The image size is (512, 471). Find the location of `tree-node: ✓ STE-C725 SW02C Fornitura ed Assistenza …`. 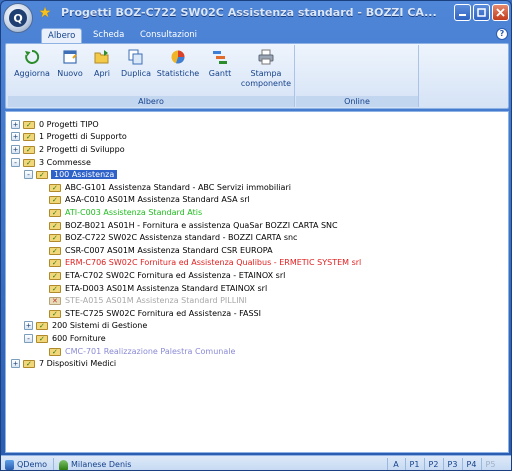

tree-node: ✓ STE-C725 SW02C Fornitura ed Assistenza … is located at coordinates (155, 313).